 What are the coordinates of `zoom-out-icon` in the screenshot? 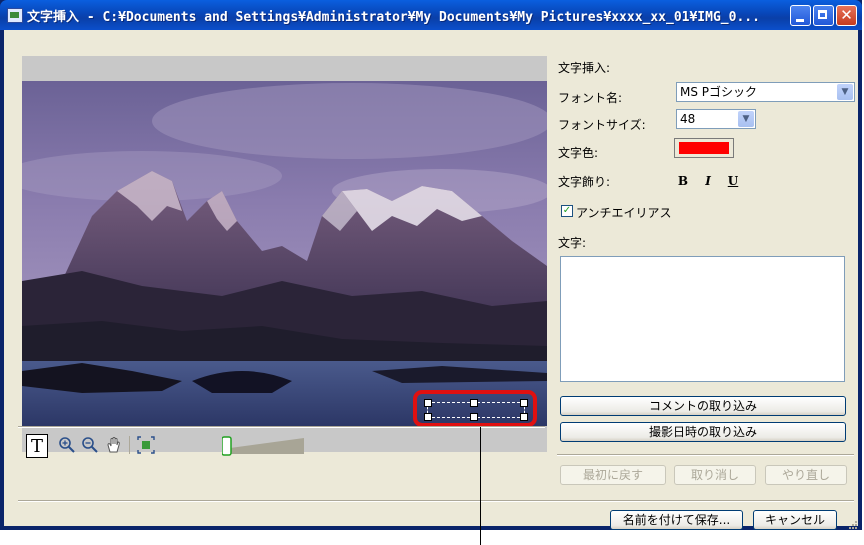 It's located at (90, 445).